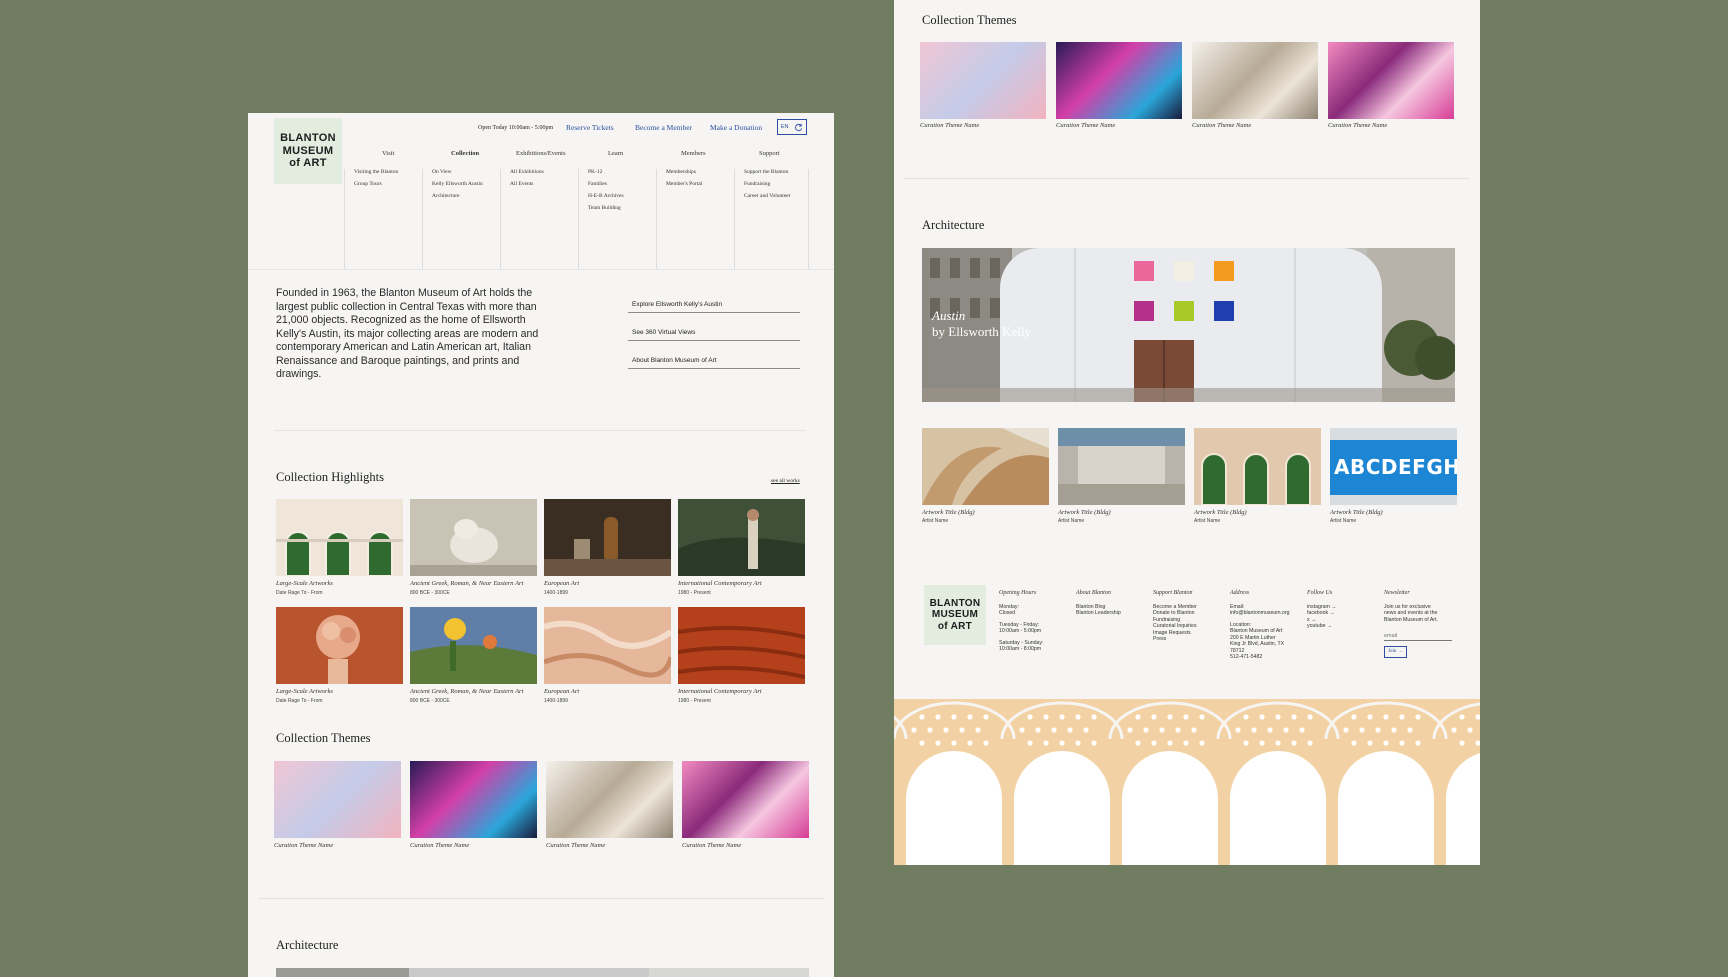 The image size is (1728, 977). Describe the element at coordinates (383, 184) in the screenshot. I see `nav-submenu-item: Group Tours` at that location.